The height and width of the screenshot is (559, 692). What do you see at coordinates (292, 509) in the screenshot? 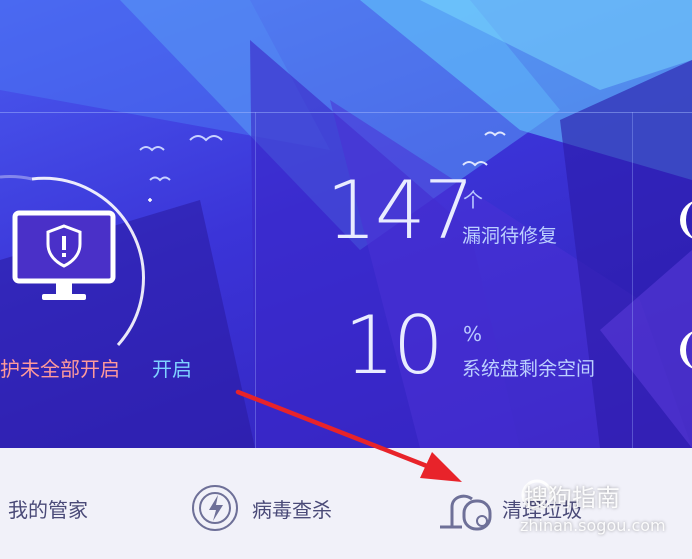
I see `toolbar-item-label: 病毒查杀` at bounding box center [292, 509].